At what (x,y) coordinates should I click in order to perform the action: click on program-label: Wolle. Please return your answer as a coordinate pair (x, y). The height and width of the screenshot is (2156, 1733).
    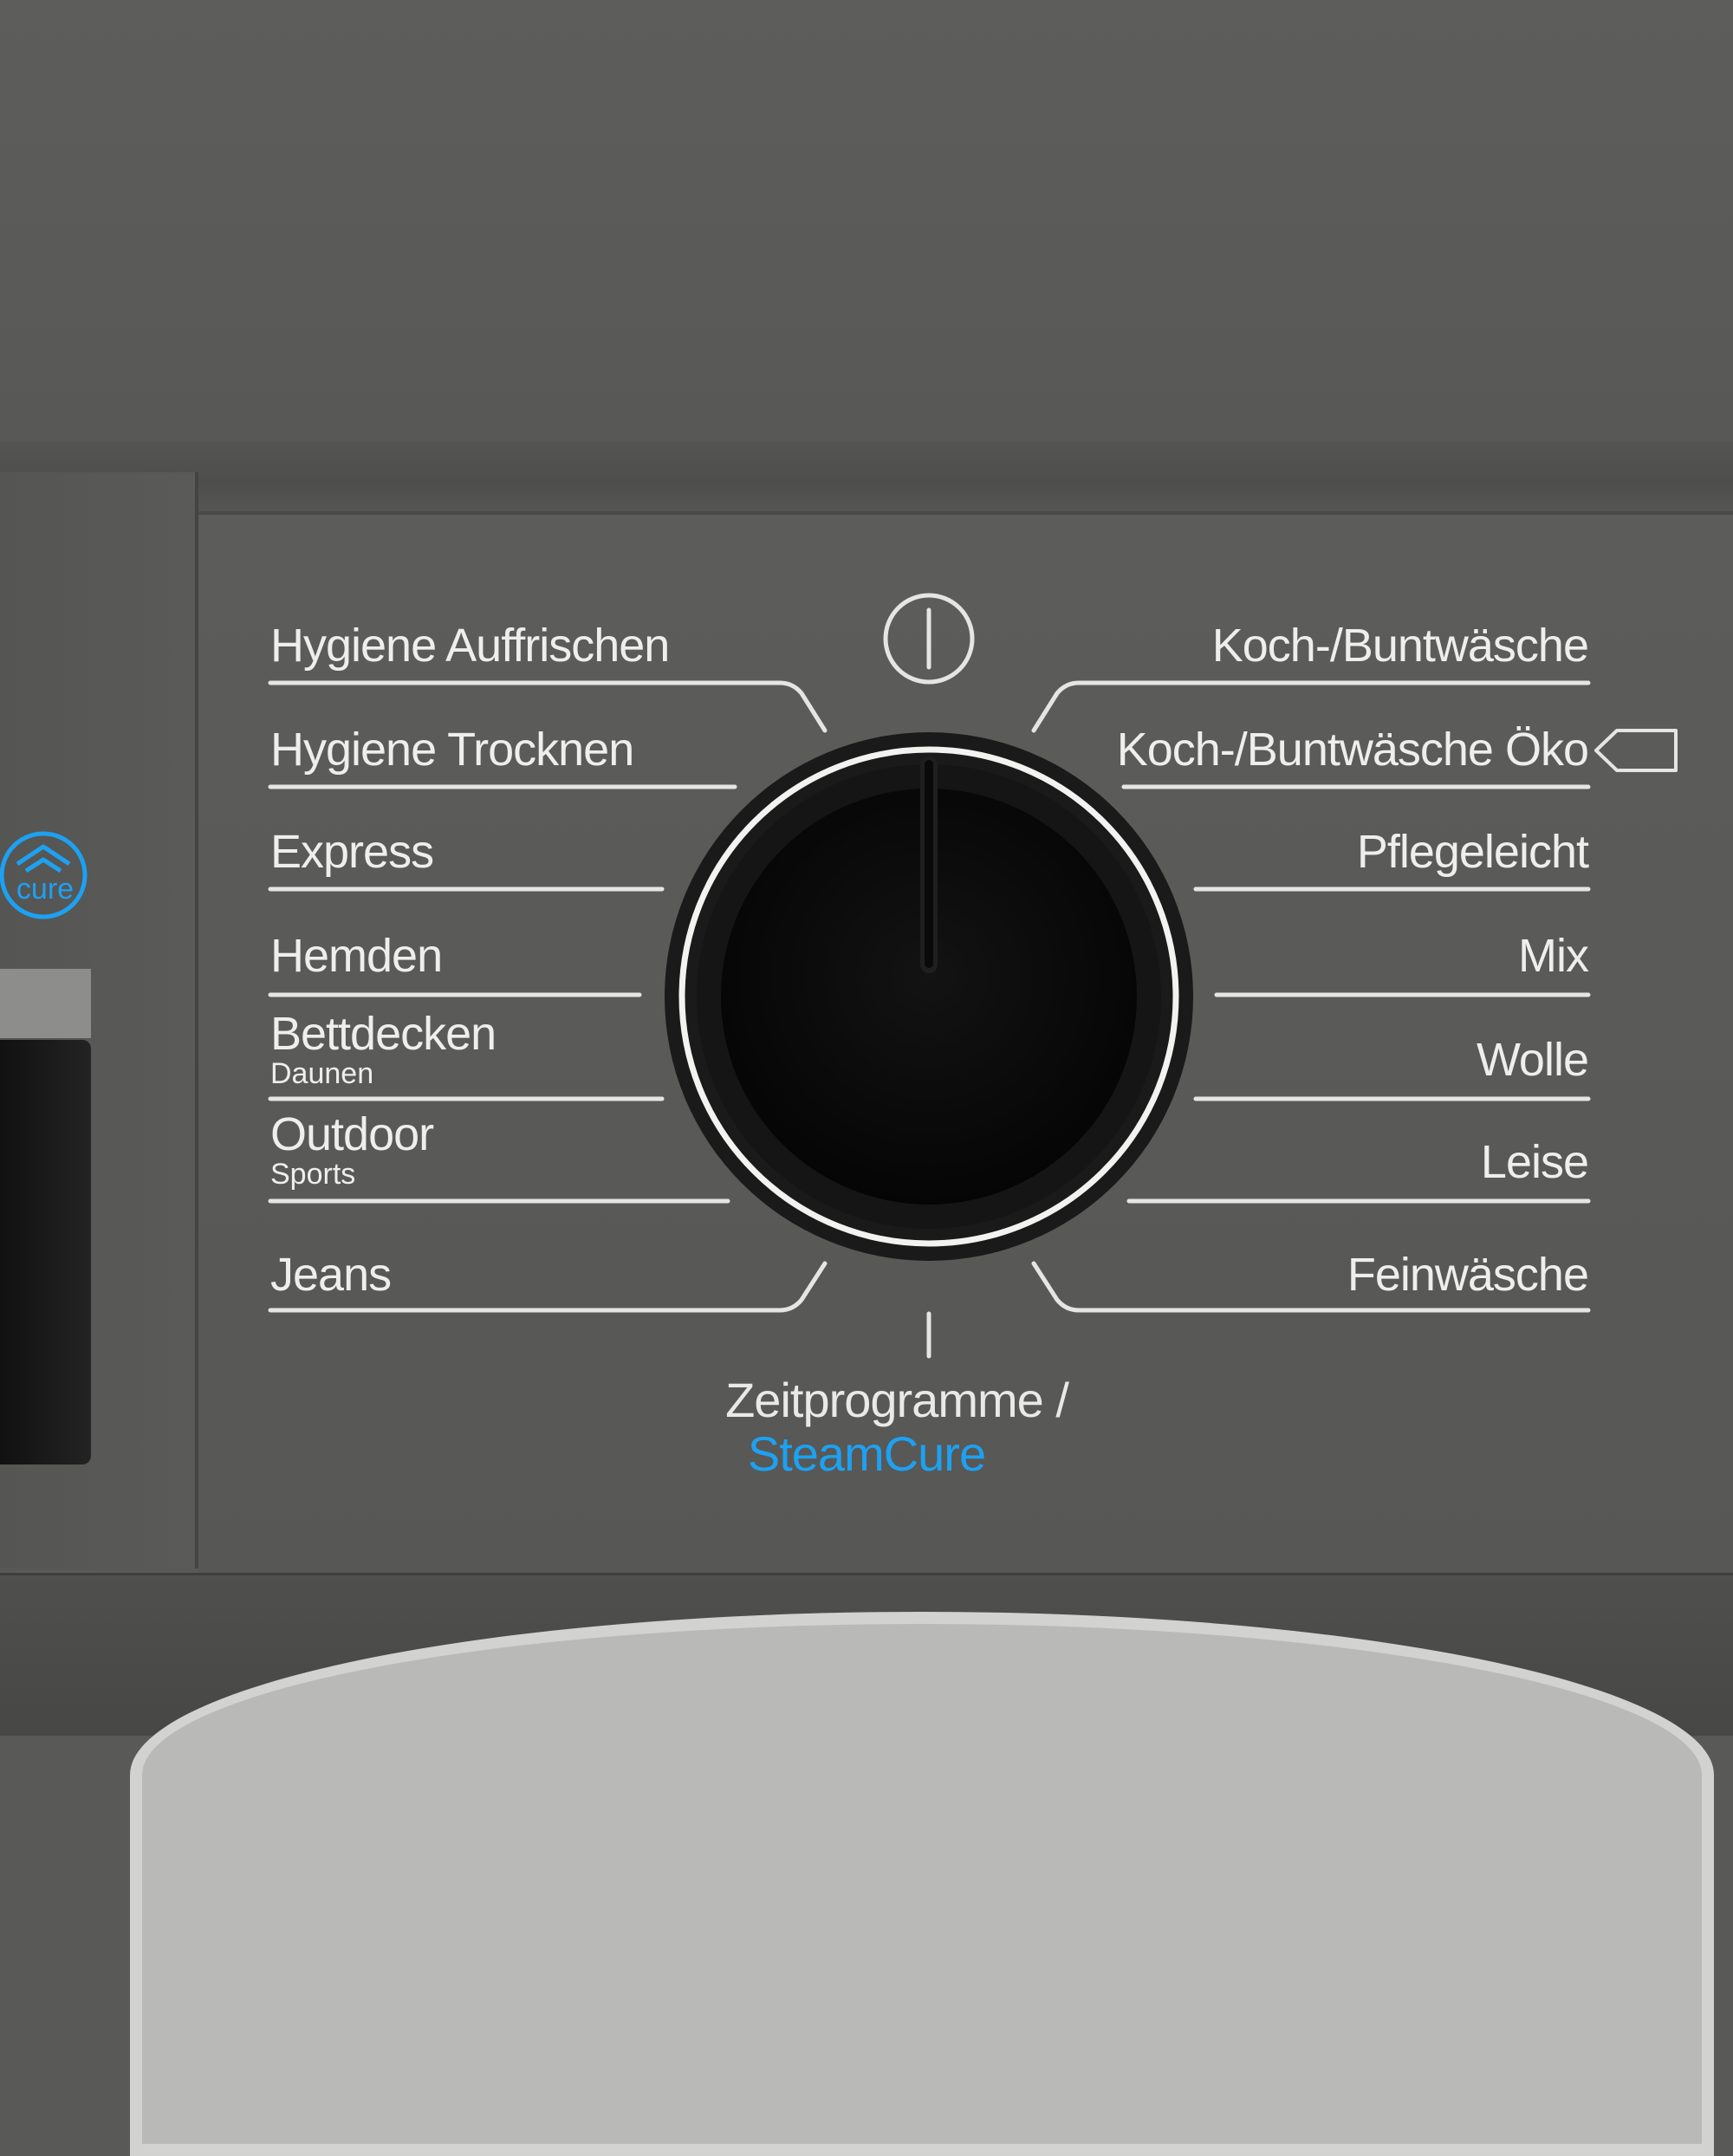
    Looking at the image, I should click on (1532, 1060).